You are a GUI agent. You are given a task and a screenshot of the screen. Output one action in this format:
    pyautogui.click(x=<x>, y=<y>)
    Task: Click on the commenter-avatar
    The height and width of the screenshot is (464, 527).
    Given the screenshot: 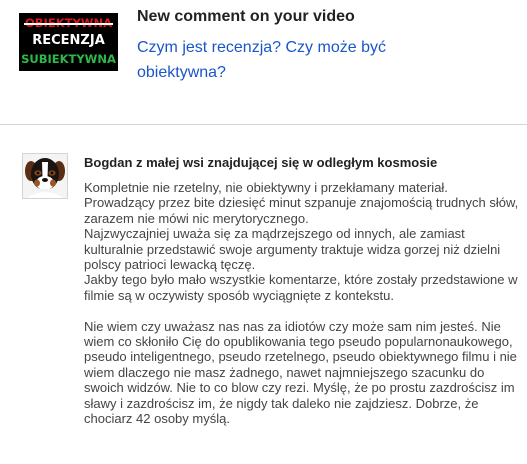 What is the action you would take?
    pyautogui.click(x=45, y=176)
    